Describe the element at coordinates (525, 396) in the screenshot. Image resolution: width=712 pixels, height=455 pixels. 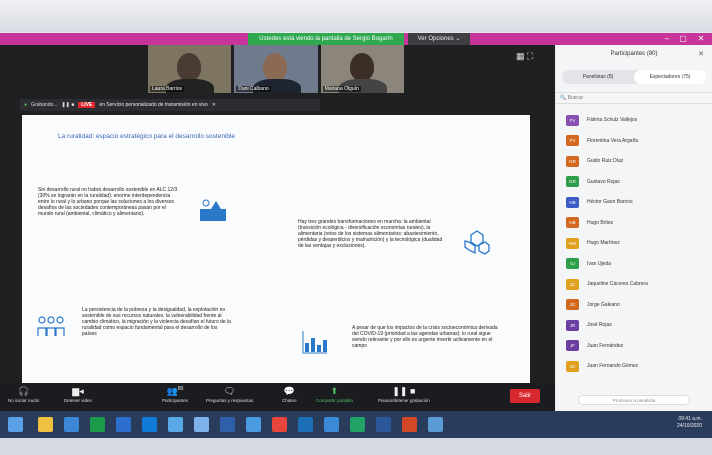
I see `exit-button: Salir` at that location.